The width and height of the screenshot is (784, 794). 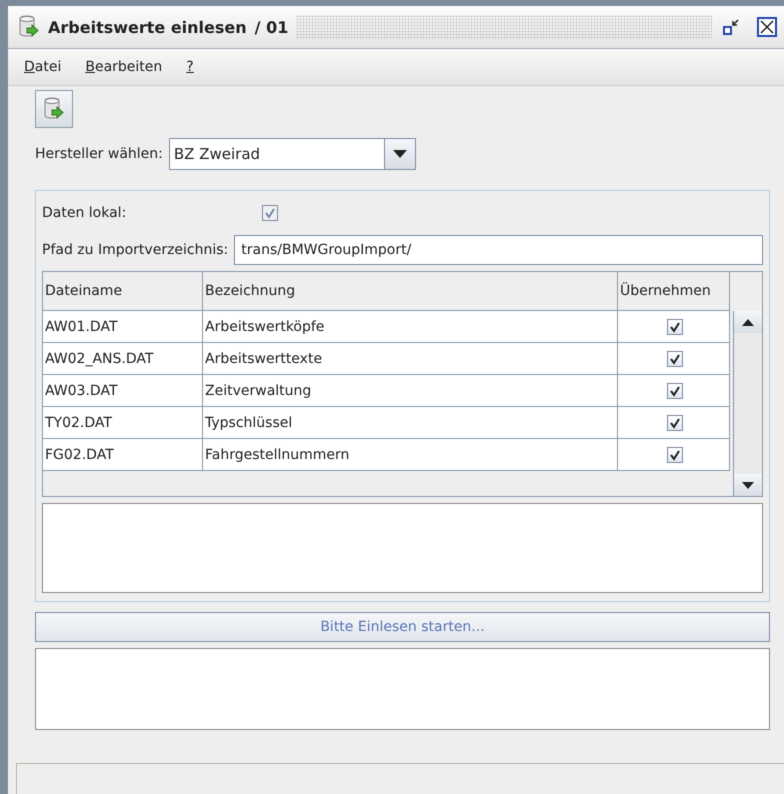 What do you see at coordinates (135, 250) in the screenshot?
I see `field-label: Pfad zu Importverzeichnis:` at bounding box center [135, 250].